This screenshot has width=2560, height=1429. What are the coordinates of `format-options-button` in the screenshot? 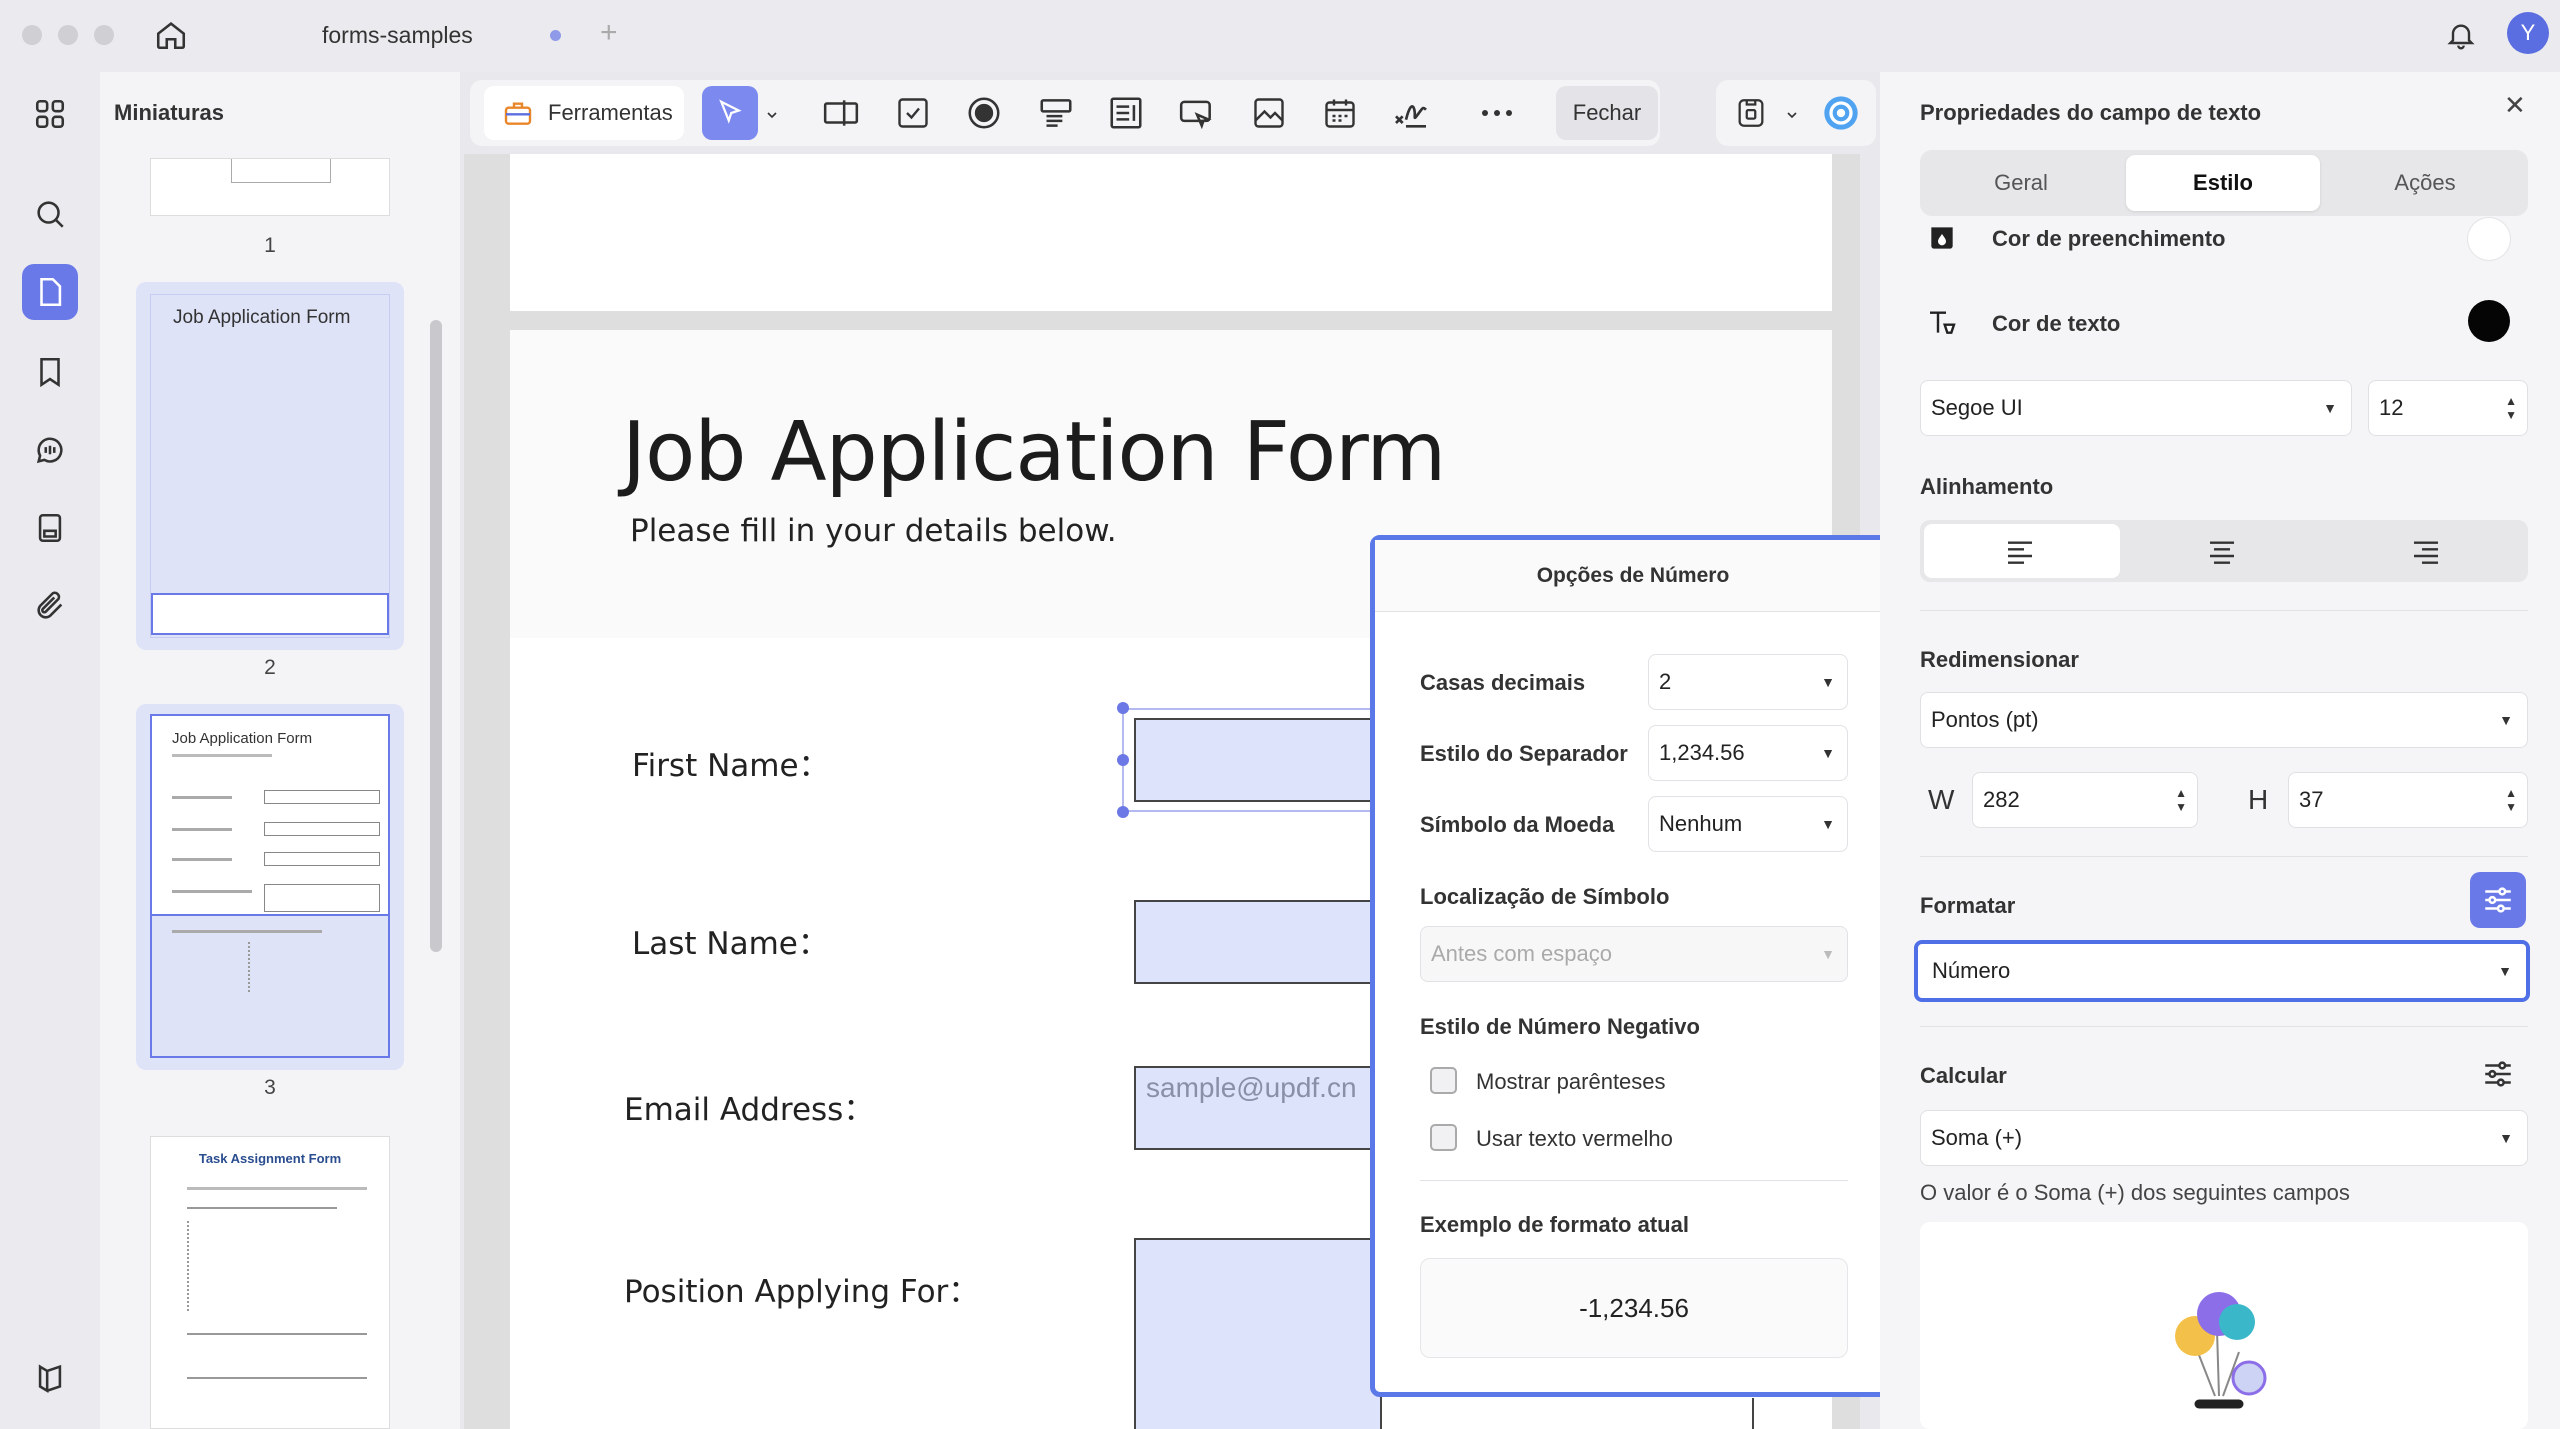 It's located at (2498, 900).